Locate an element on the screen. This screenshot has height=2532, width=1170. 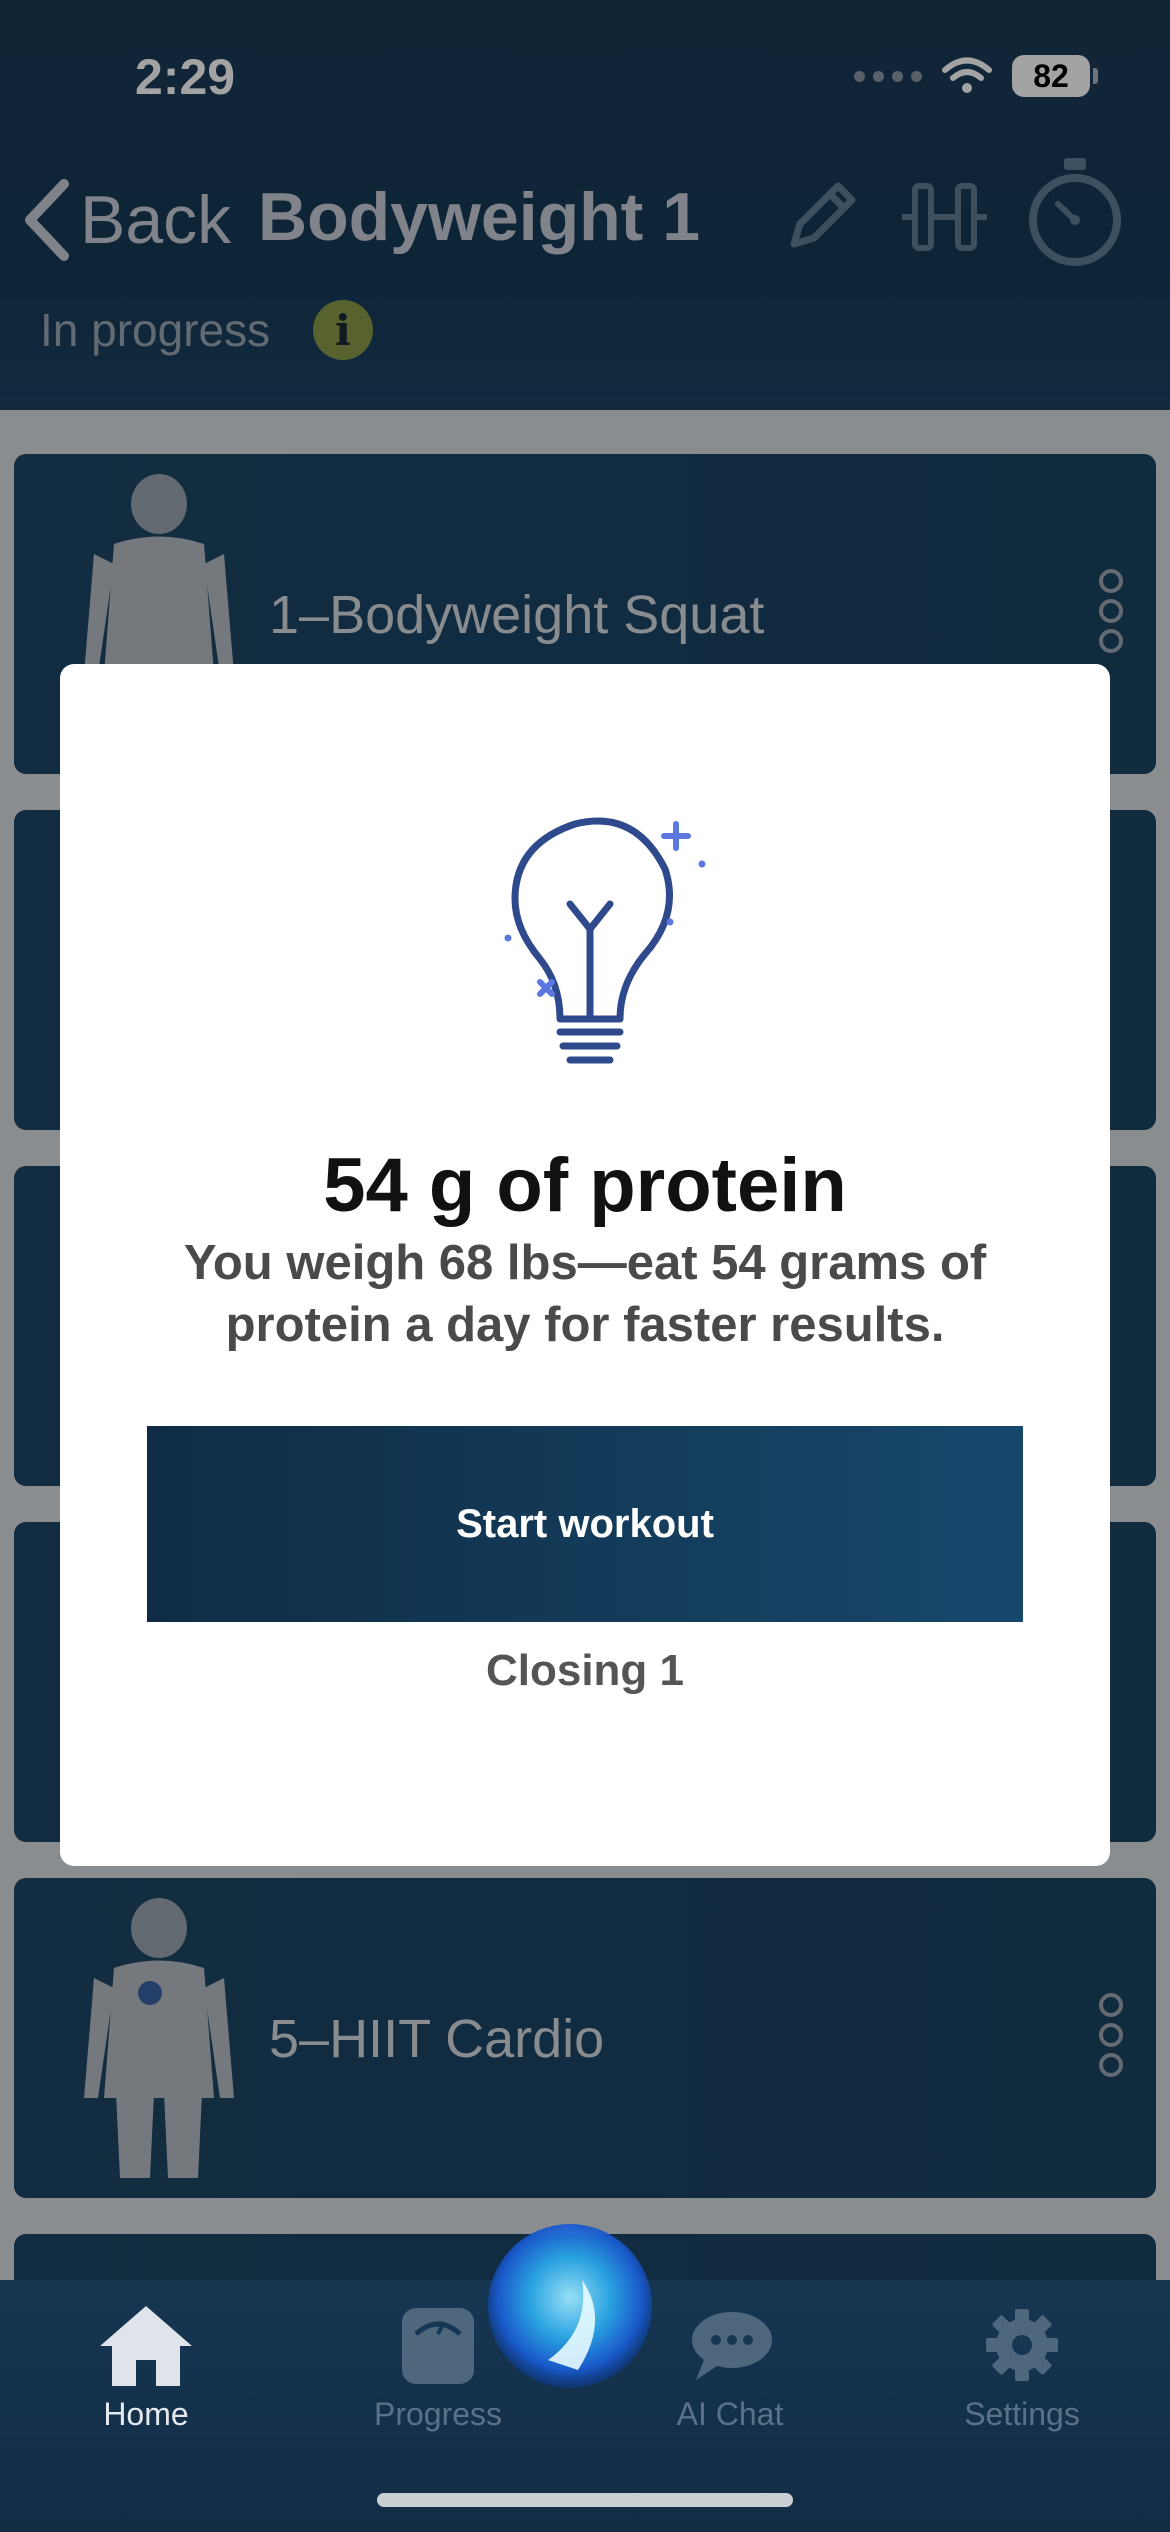
chat-icon is located at coordinates (732, 2346).